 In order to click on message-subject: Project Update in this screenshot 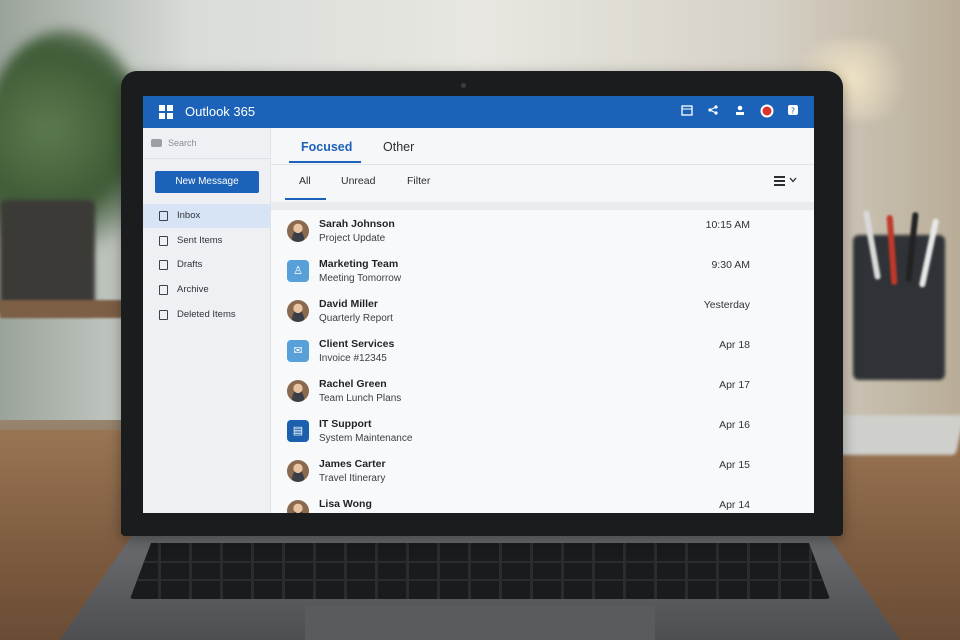, I will do `click(352, 238)`.